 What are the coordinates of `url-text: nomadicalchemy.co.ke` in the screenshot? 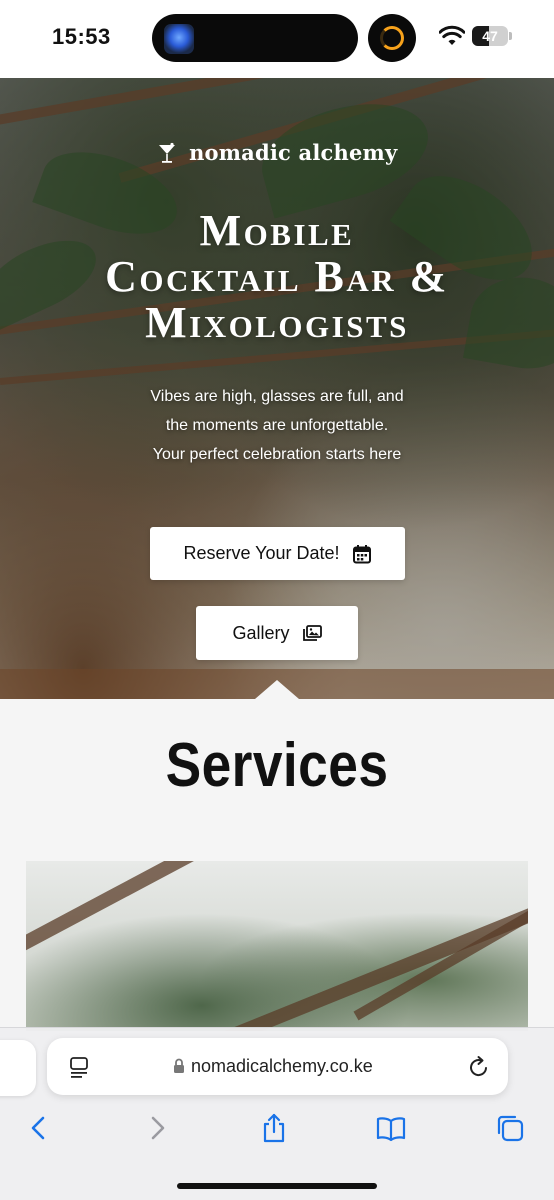 It's located at (282, 1066).